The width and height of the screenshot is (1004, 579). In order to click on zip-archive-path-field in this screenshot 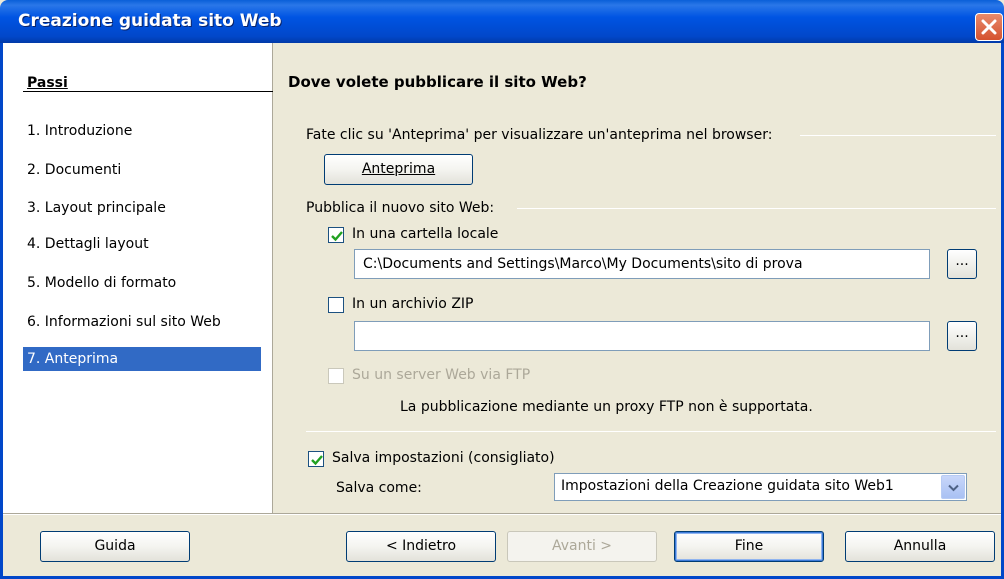, I will do `click(642, 336)`.